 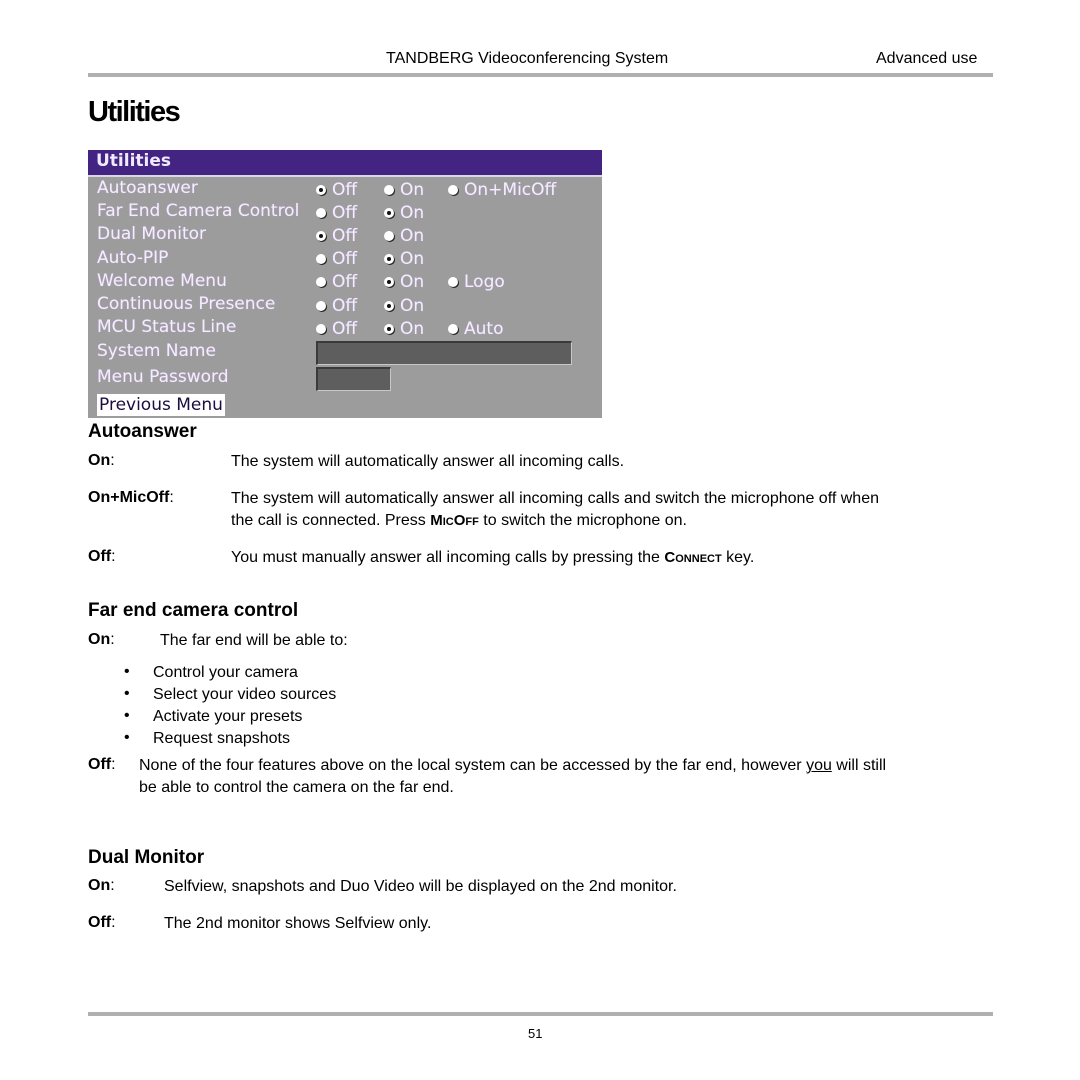 What do you see at coordinates (146, 857) in the screenshot?
I see `dual-monitor-heading: Dual Monitor` at bounding box center [146, 857].